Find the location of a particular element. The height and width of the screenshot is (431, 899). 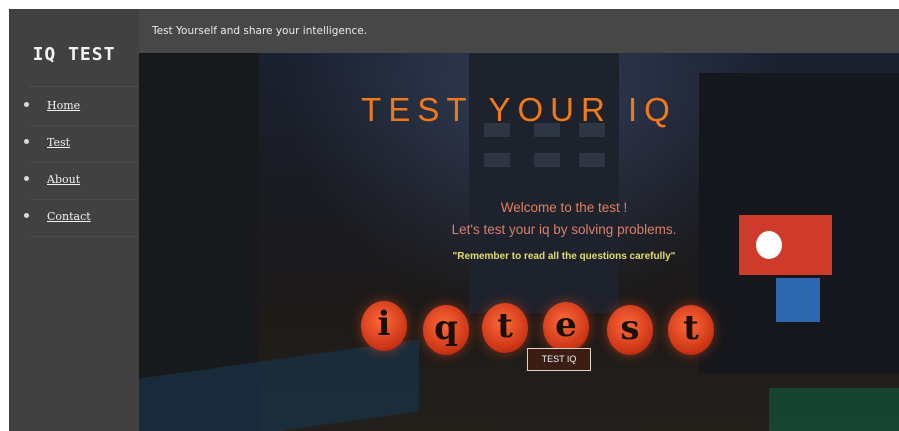

sidebar: IQ TEST Home Test About Contact is located at coordinates (74, 220).